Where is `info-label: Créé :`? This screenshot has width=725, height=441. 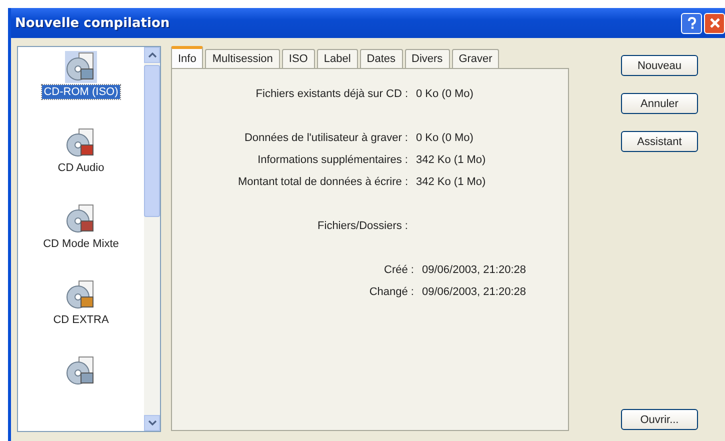
info-label: Créé : is located at coordinates (399, 270).